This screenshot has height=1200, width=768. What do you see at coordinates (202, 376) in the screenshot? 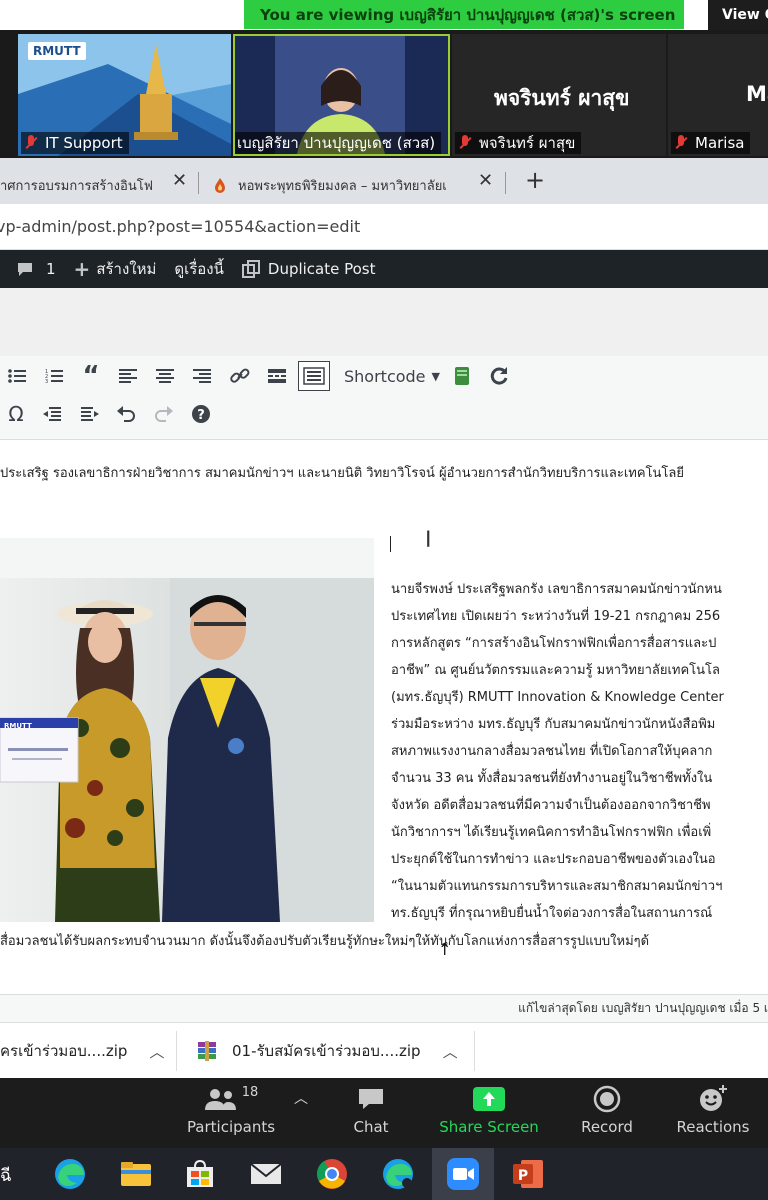
I see `align-right-icon` at bounding box center [202, 376].